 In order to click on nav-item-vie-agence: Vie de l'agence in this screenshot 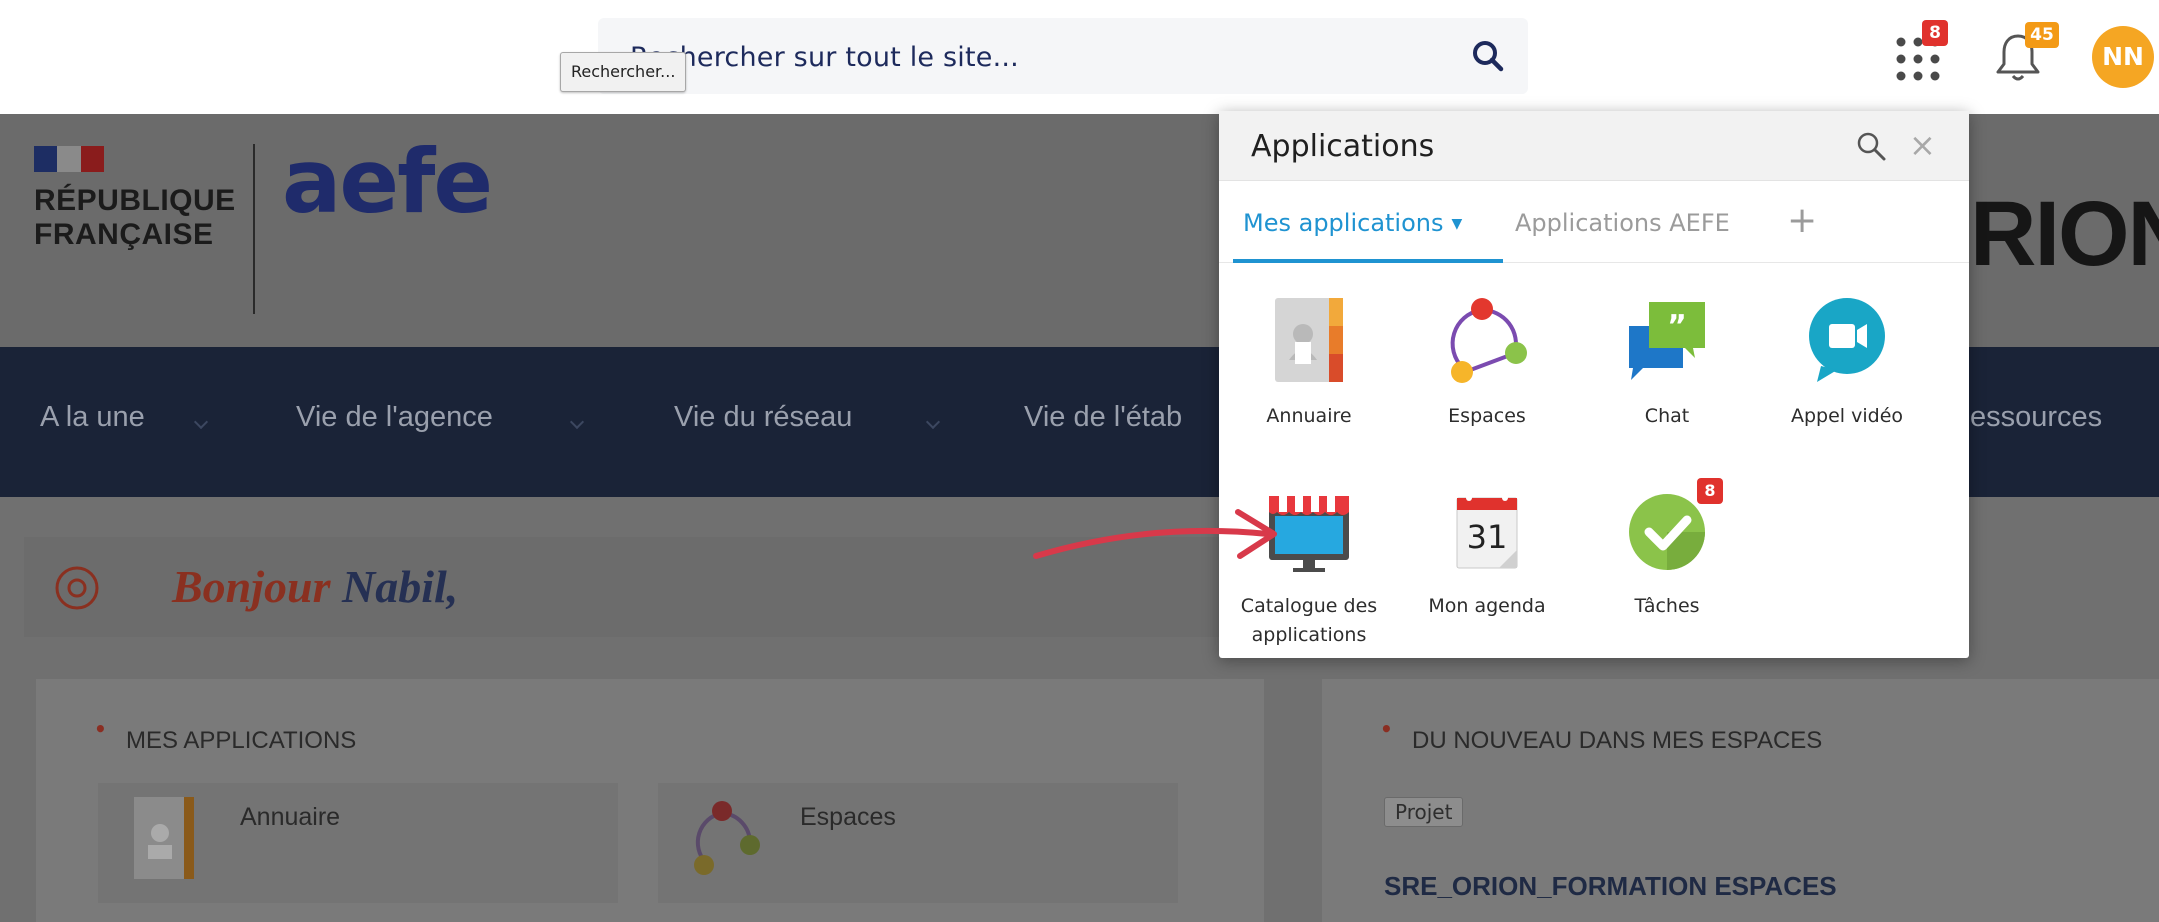, I will do `click(394, 417)`.